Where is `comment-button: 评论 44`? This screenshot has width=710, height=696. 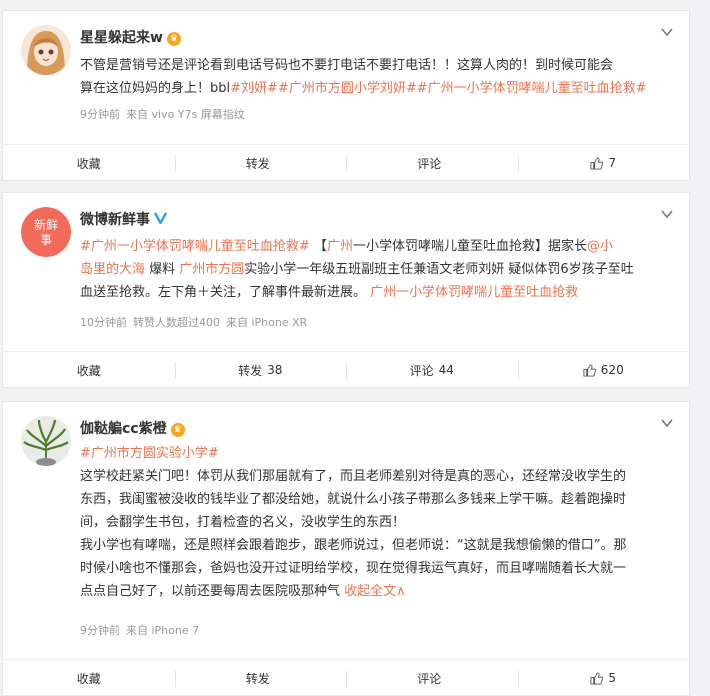
comment-button: 评论 44 is located at coordinates (432, 370).